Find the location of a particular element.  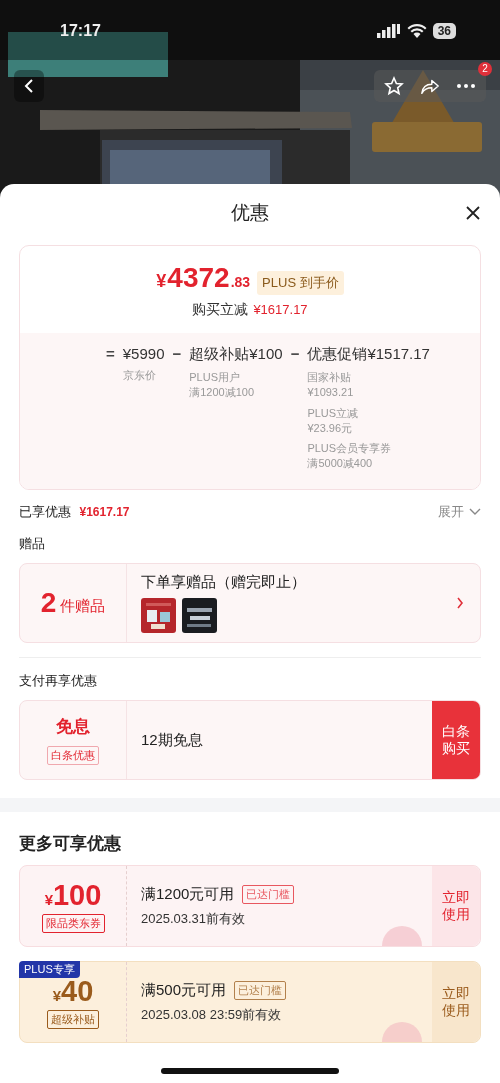

payment-offer: 12期免息 is located at coordinates (172, 740).